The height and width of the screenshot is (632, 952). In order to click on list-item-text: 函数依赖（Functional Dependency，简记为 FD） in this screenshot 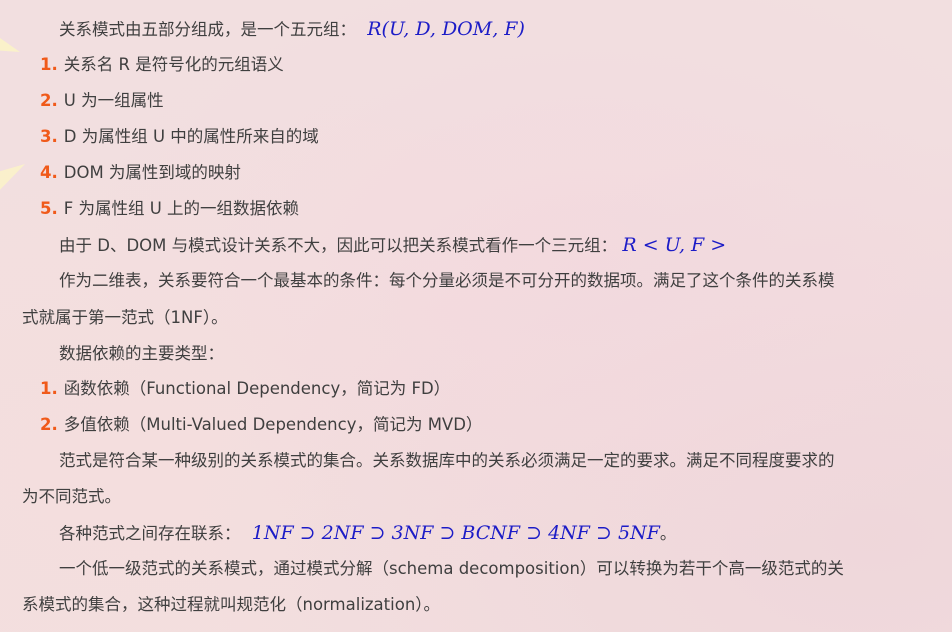, I will do `click(257, 388)`.